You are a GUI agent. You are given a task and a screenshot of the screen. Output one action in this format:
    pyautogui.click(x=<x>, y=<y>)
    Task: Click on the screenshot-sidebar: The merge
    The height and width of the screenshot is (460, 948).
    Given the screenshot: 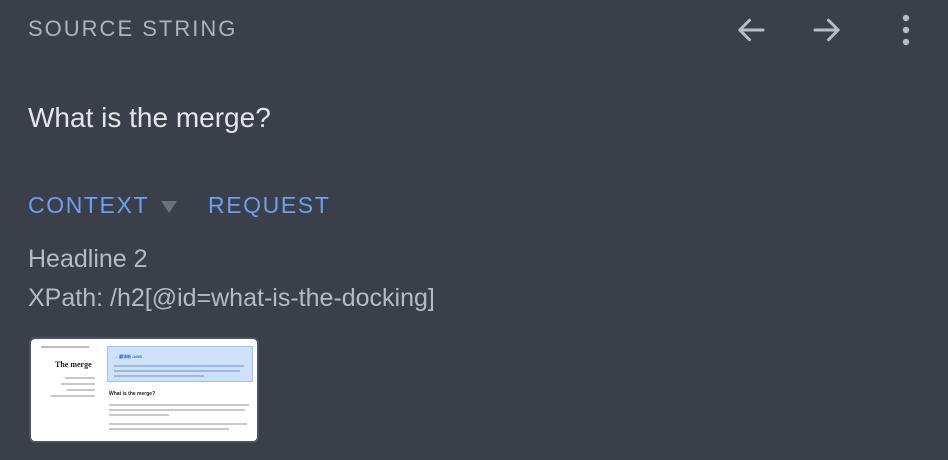 What is the action you would take?
    pyautogui.click(x=70, y=390)
    